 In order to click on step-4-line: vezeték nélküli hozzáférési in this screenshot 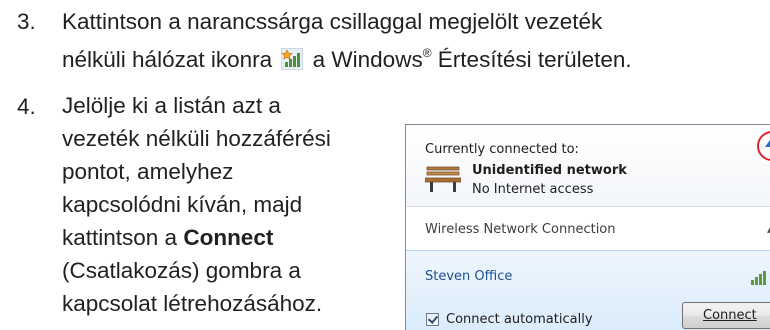, I will do `click(196, 138)`.